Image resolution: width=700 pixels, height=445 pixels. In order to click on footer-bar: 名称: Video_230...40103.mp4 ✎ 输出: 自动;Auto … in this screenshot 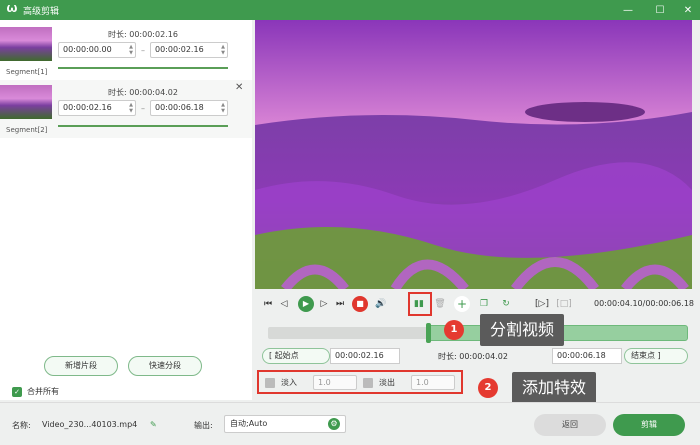, I will do `click(350, 423)`.